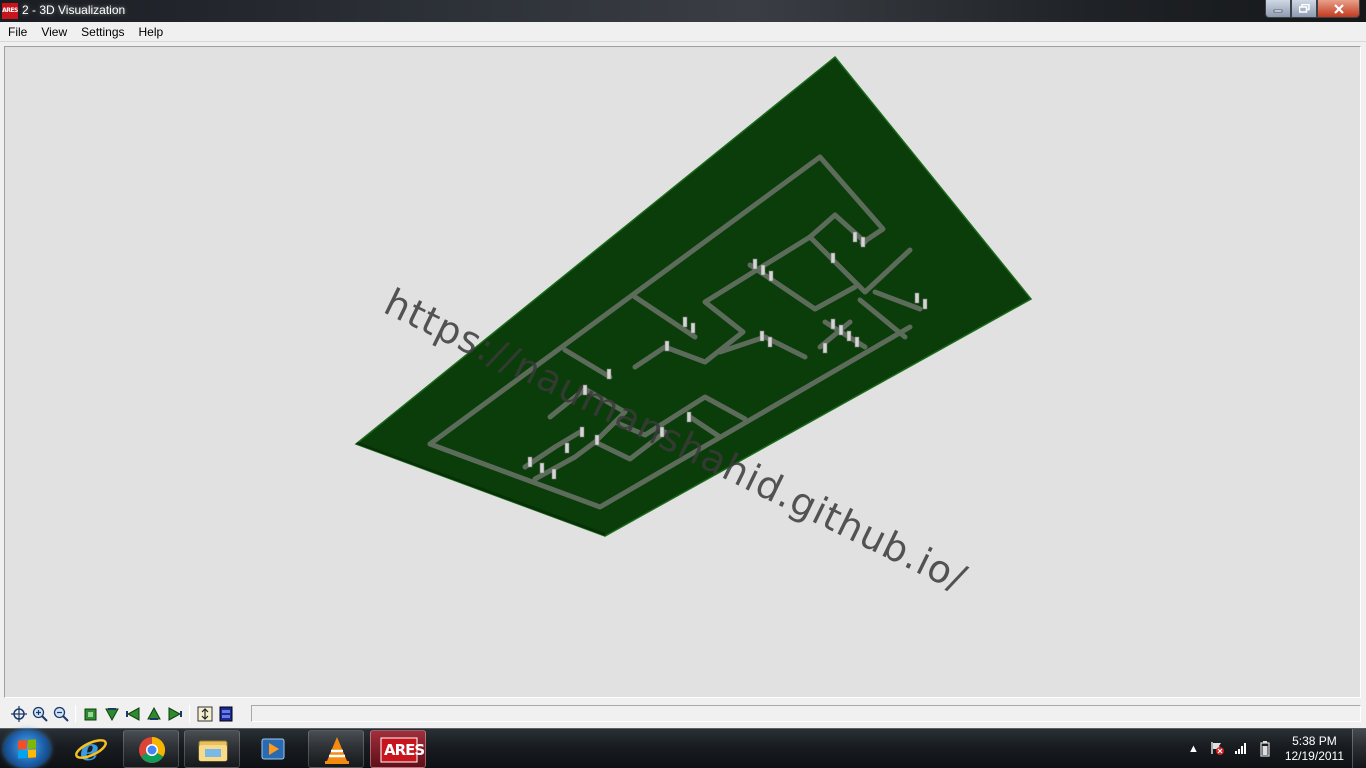 The height and width of the screenshot is (768, 1366). I want to click on show-hidden-icon: ▲, so click(1193, 749).